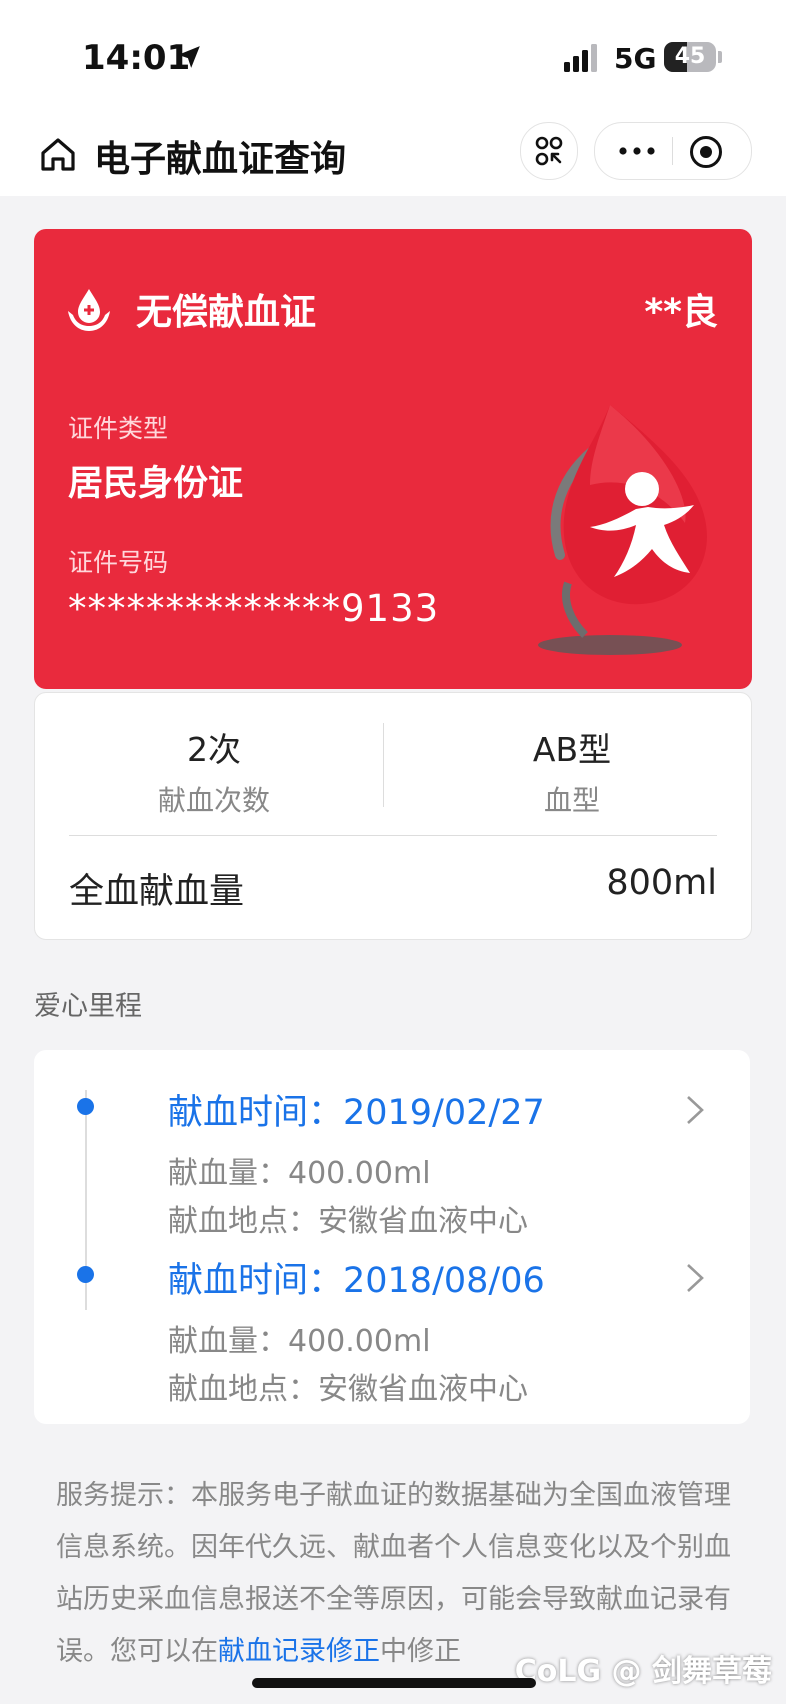  I want to click on scan-button, so click(549, 151).